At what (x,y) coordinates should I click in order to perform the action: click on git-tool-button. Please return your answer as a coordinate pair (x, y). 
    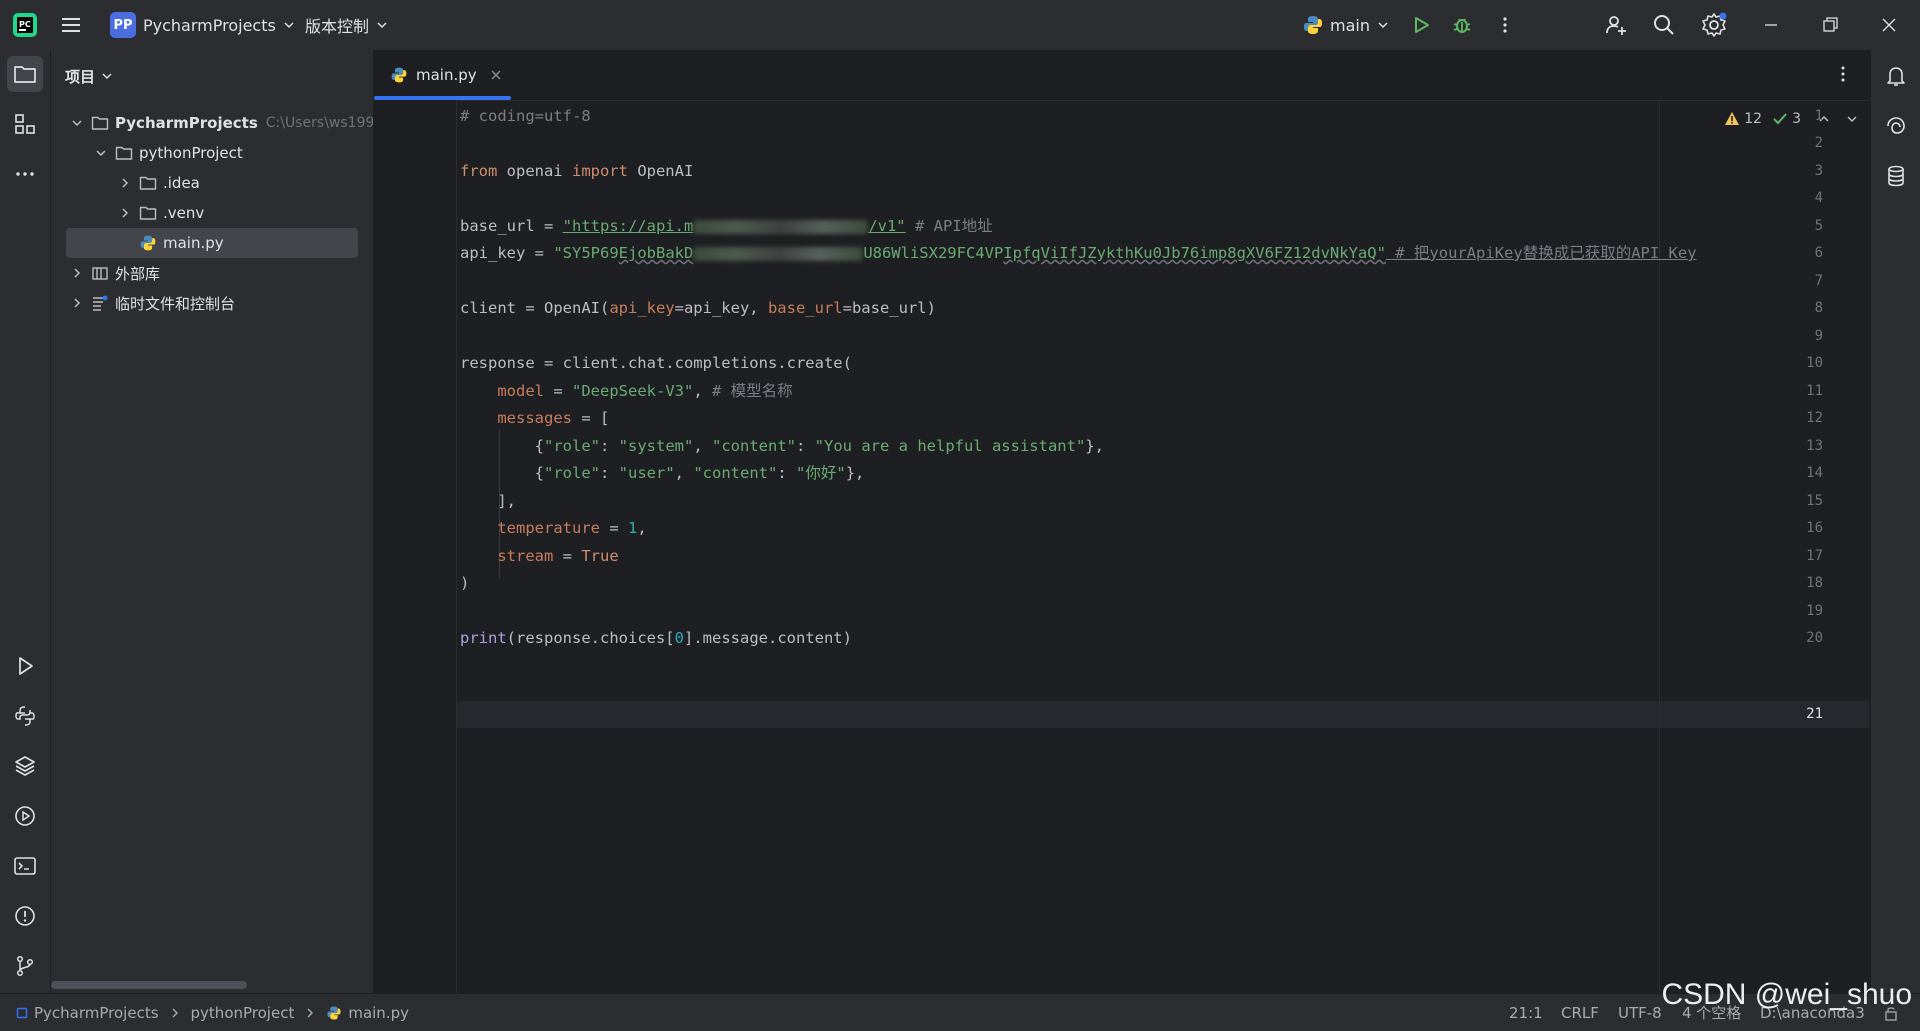
    Looking at the image, I should click on (25, 966).